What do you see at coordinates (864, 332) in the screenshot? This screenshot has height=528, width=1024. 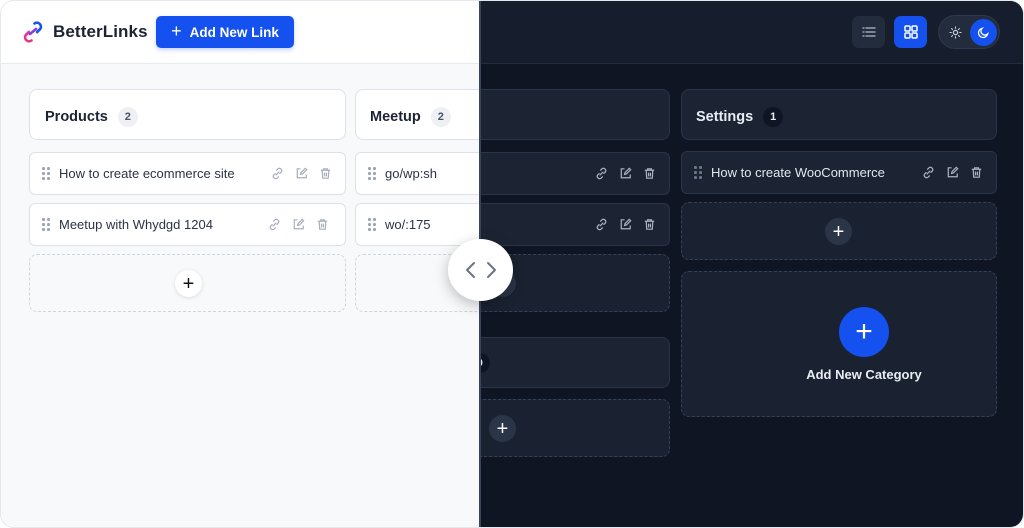 I see `add-category-plus-icon: +` at bounding box center [864, 332].